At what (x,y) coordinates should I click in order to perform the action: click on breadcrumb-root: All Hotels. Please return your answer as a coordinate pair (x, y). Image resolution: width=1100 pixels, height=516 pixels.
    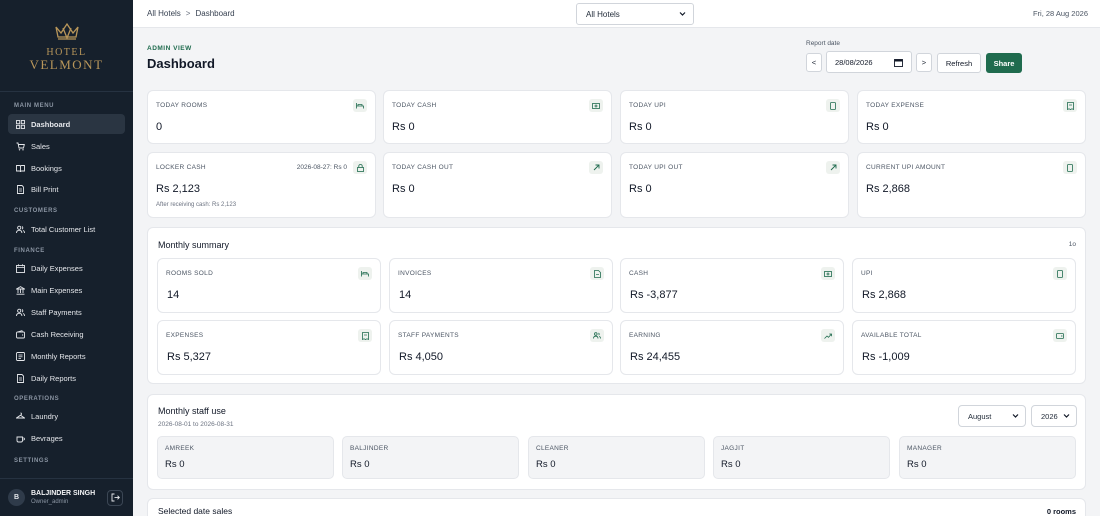
    Looking at the image, I should click on (164, 13).